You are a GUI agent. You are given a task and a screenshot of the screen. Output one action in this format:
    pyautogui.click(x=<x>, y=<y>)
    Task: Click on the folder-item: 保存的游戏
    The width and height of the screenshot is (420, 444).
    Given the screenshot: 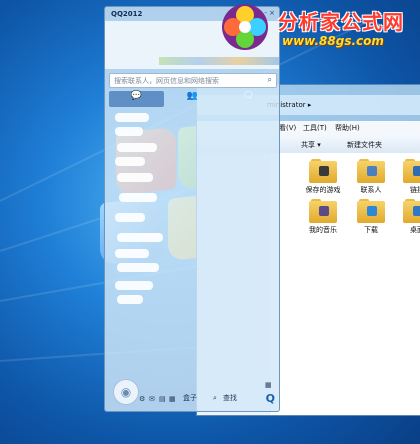 What is the action you would take?
    pyautogui.click(x=323, y=177)
    